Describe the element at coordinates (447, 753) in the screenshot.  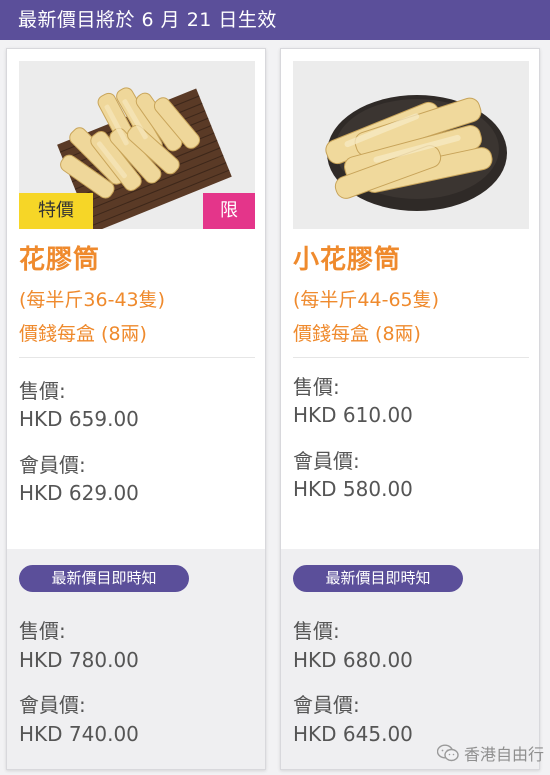
I see `wechat-icon` at that location.